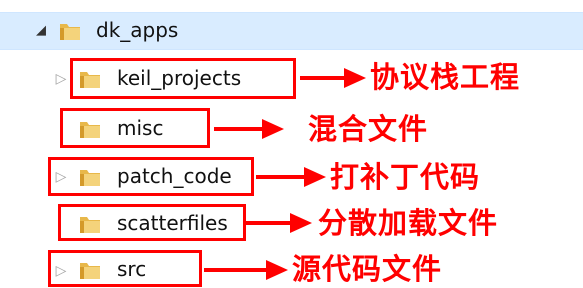 This screenshot has height=288, width=583. What do you see at coordinates (291, 31) in the screenshot?
I see `tree-root-row` at bounding box center [291, 31].